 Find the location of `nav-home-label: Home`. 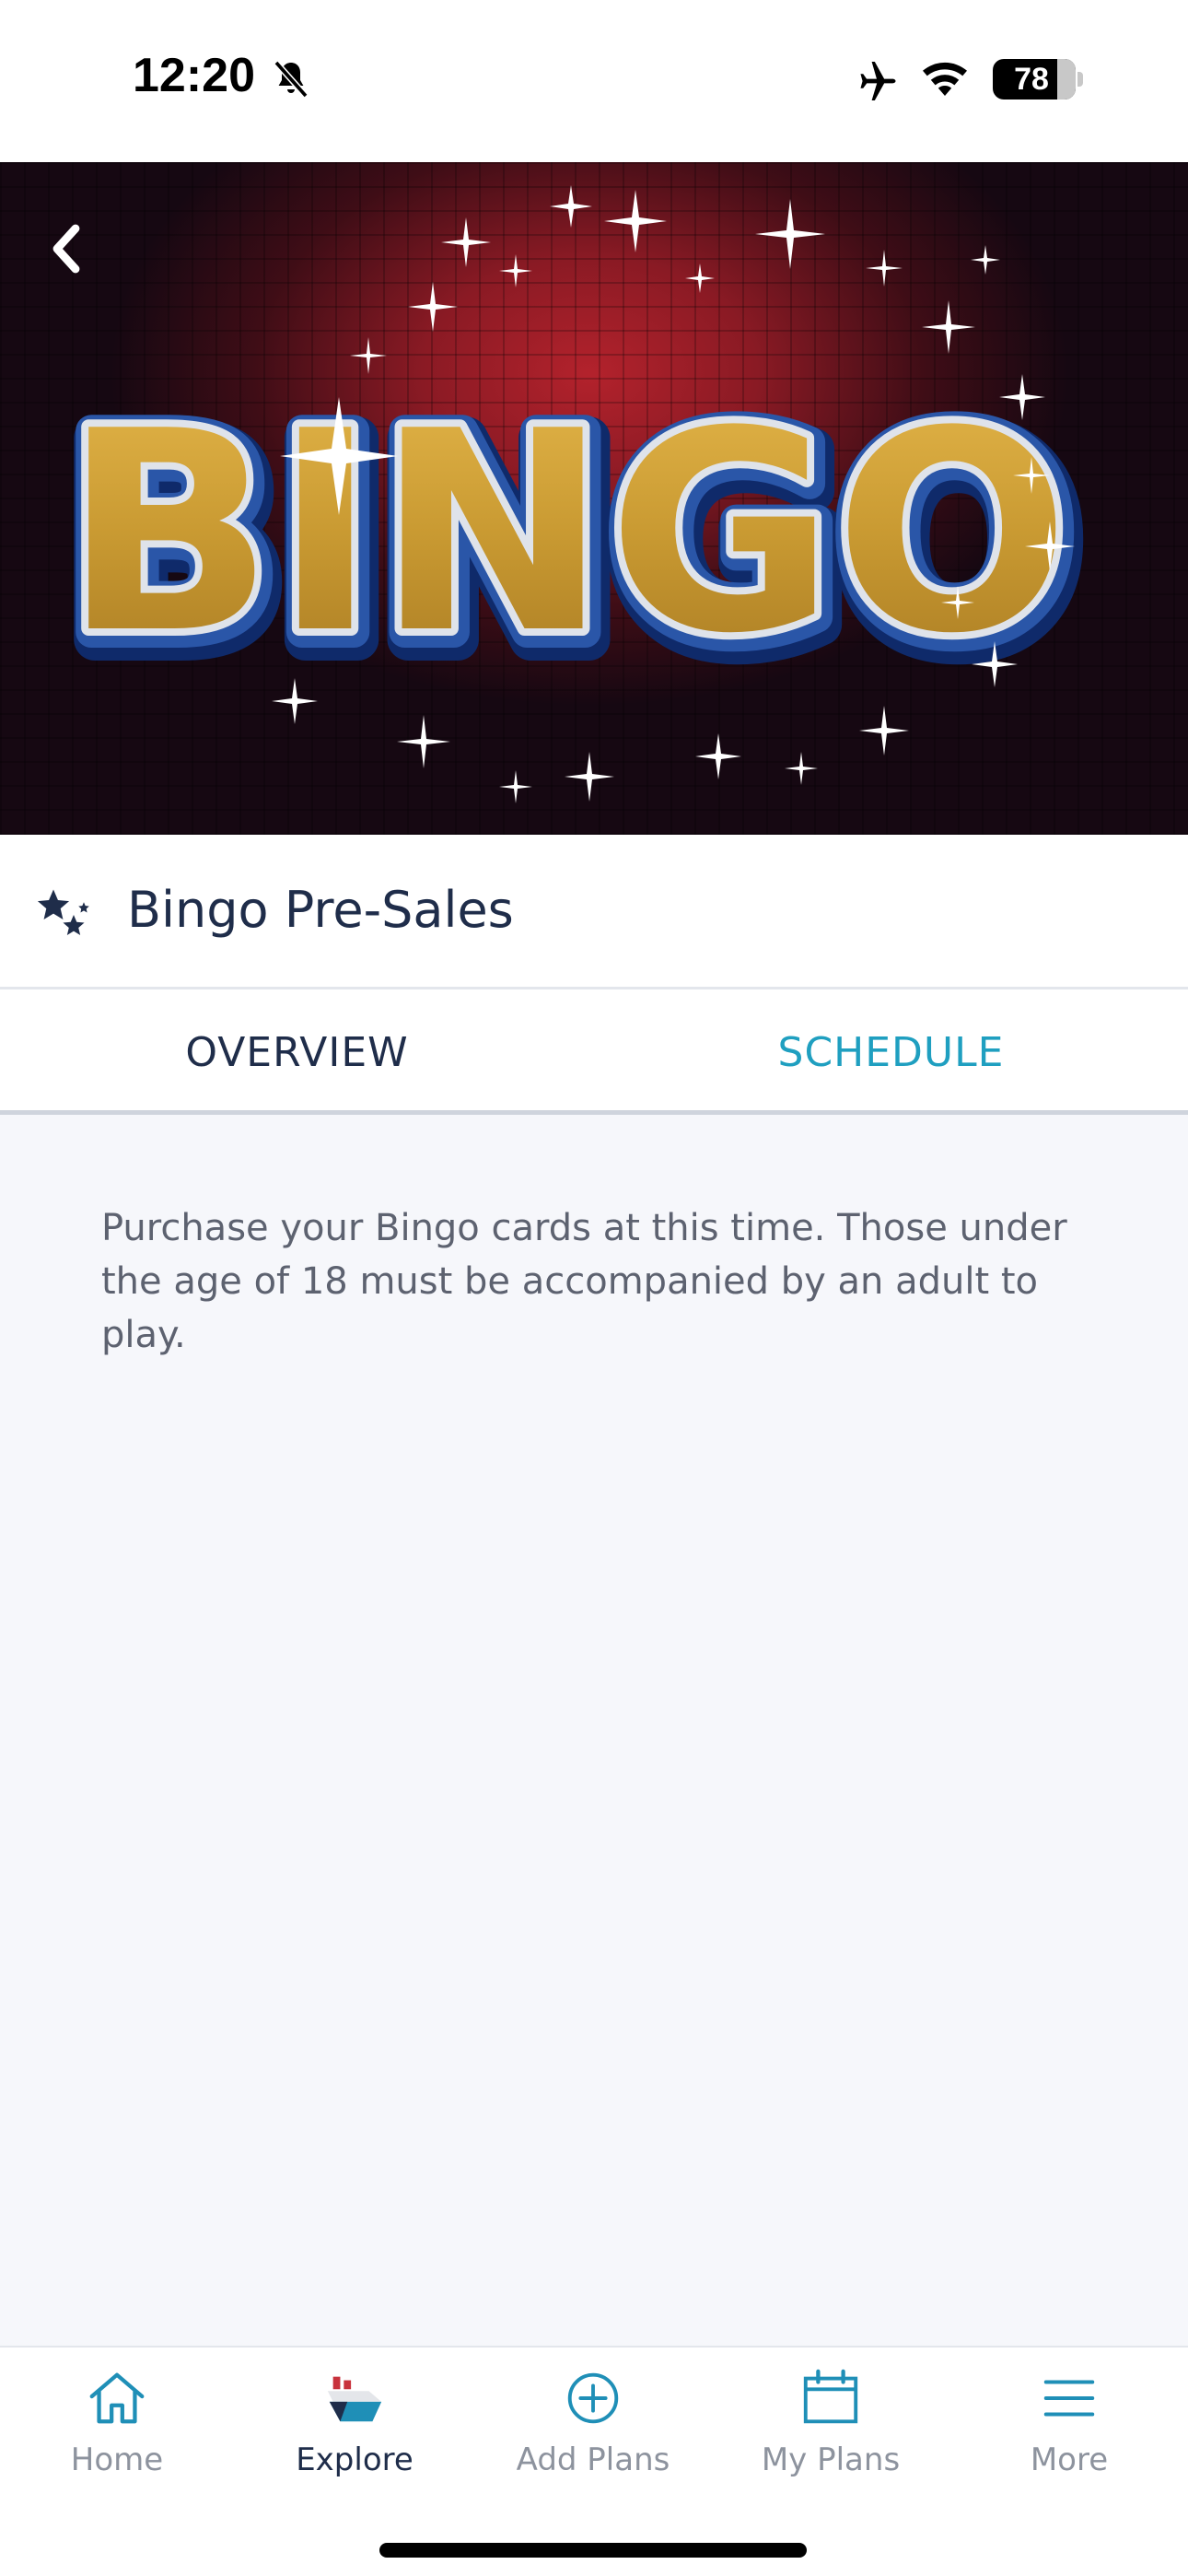

nav-home-label: Home is located at coordinates (117, 2459).